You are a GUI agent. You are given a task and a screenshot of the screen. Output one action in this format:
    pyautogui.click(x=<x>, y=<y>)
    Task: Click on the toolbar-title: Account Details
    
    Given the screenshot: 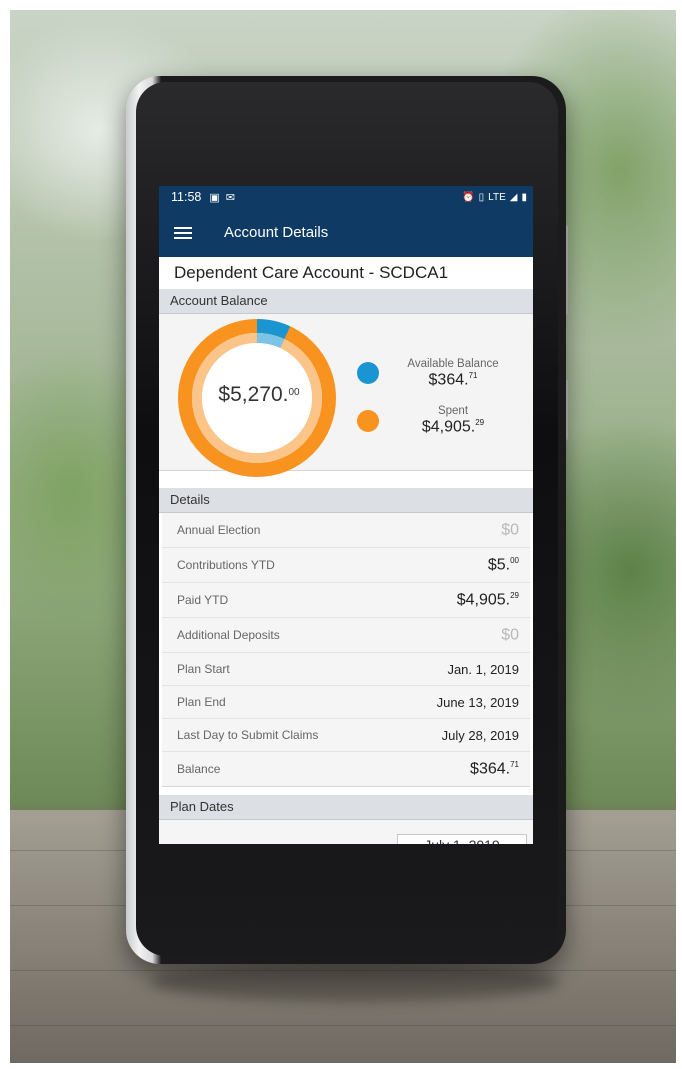 What is the action you would take?
    pyautogui.click(x=276, y=232)
    